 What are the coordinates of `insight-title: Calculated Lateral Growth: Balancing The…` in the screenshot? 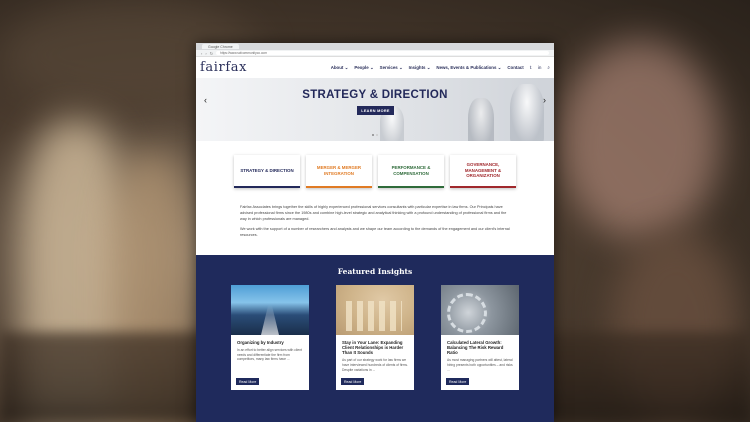 It's located at (480, 345).